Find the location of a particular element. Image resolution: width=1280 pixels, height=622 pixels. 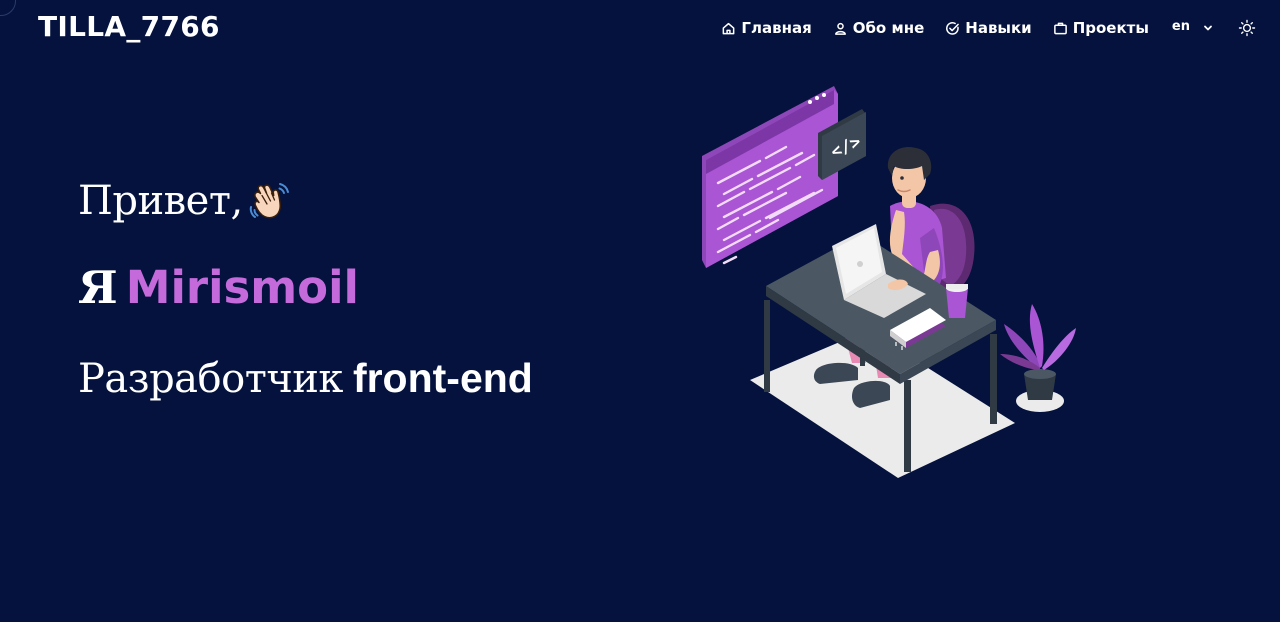

main-nav: Главная Обо мне Навыки Проекты en is located at coordinates (988, 28).